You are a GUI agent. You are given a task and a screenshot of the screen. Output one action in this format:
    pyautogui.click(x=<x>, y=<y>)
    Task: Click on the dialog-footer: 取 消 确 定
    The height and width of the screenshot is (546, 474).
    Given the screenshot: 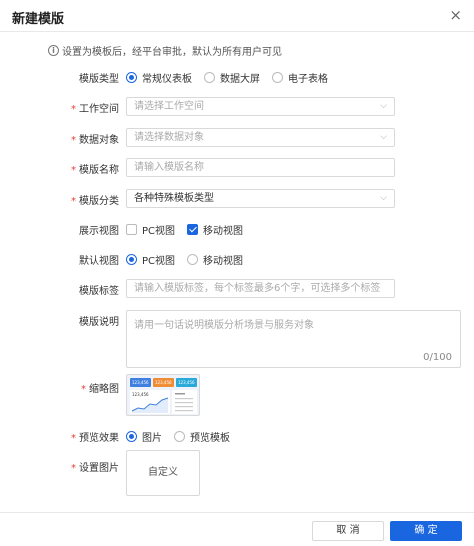 What is the action you would take?
    pyautogui.click(x=237, y=529)
    